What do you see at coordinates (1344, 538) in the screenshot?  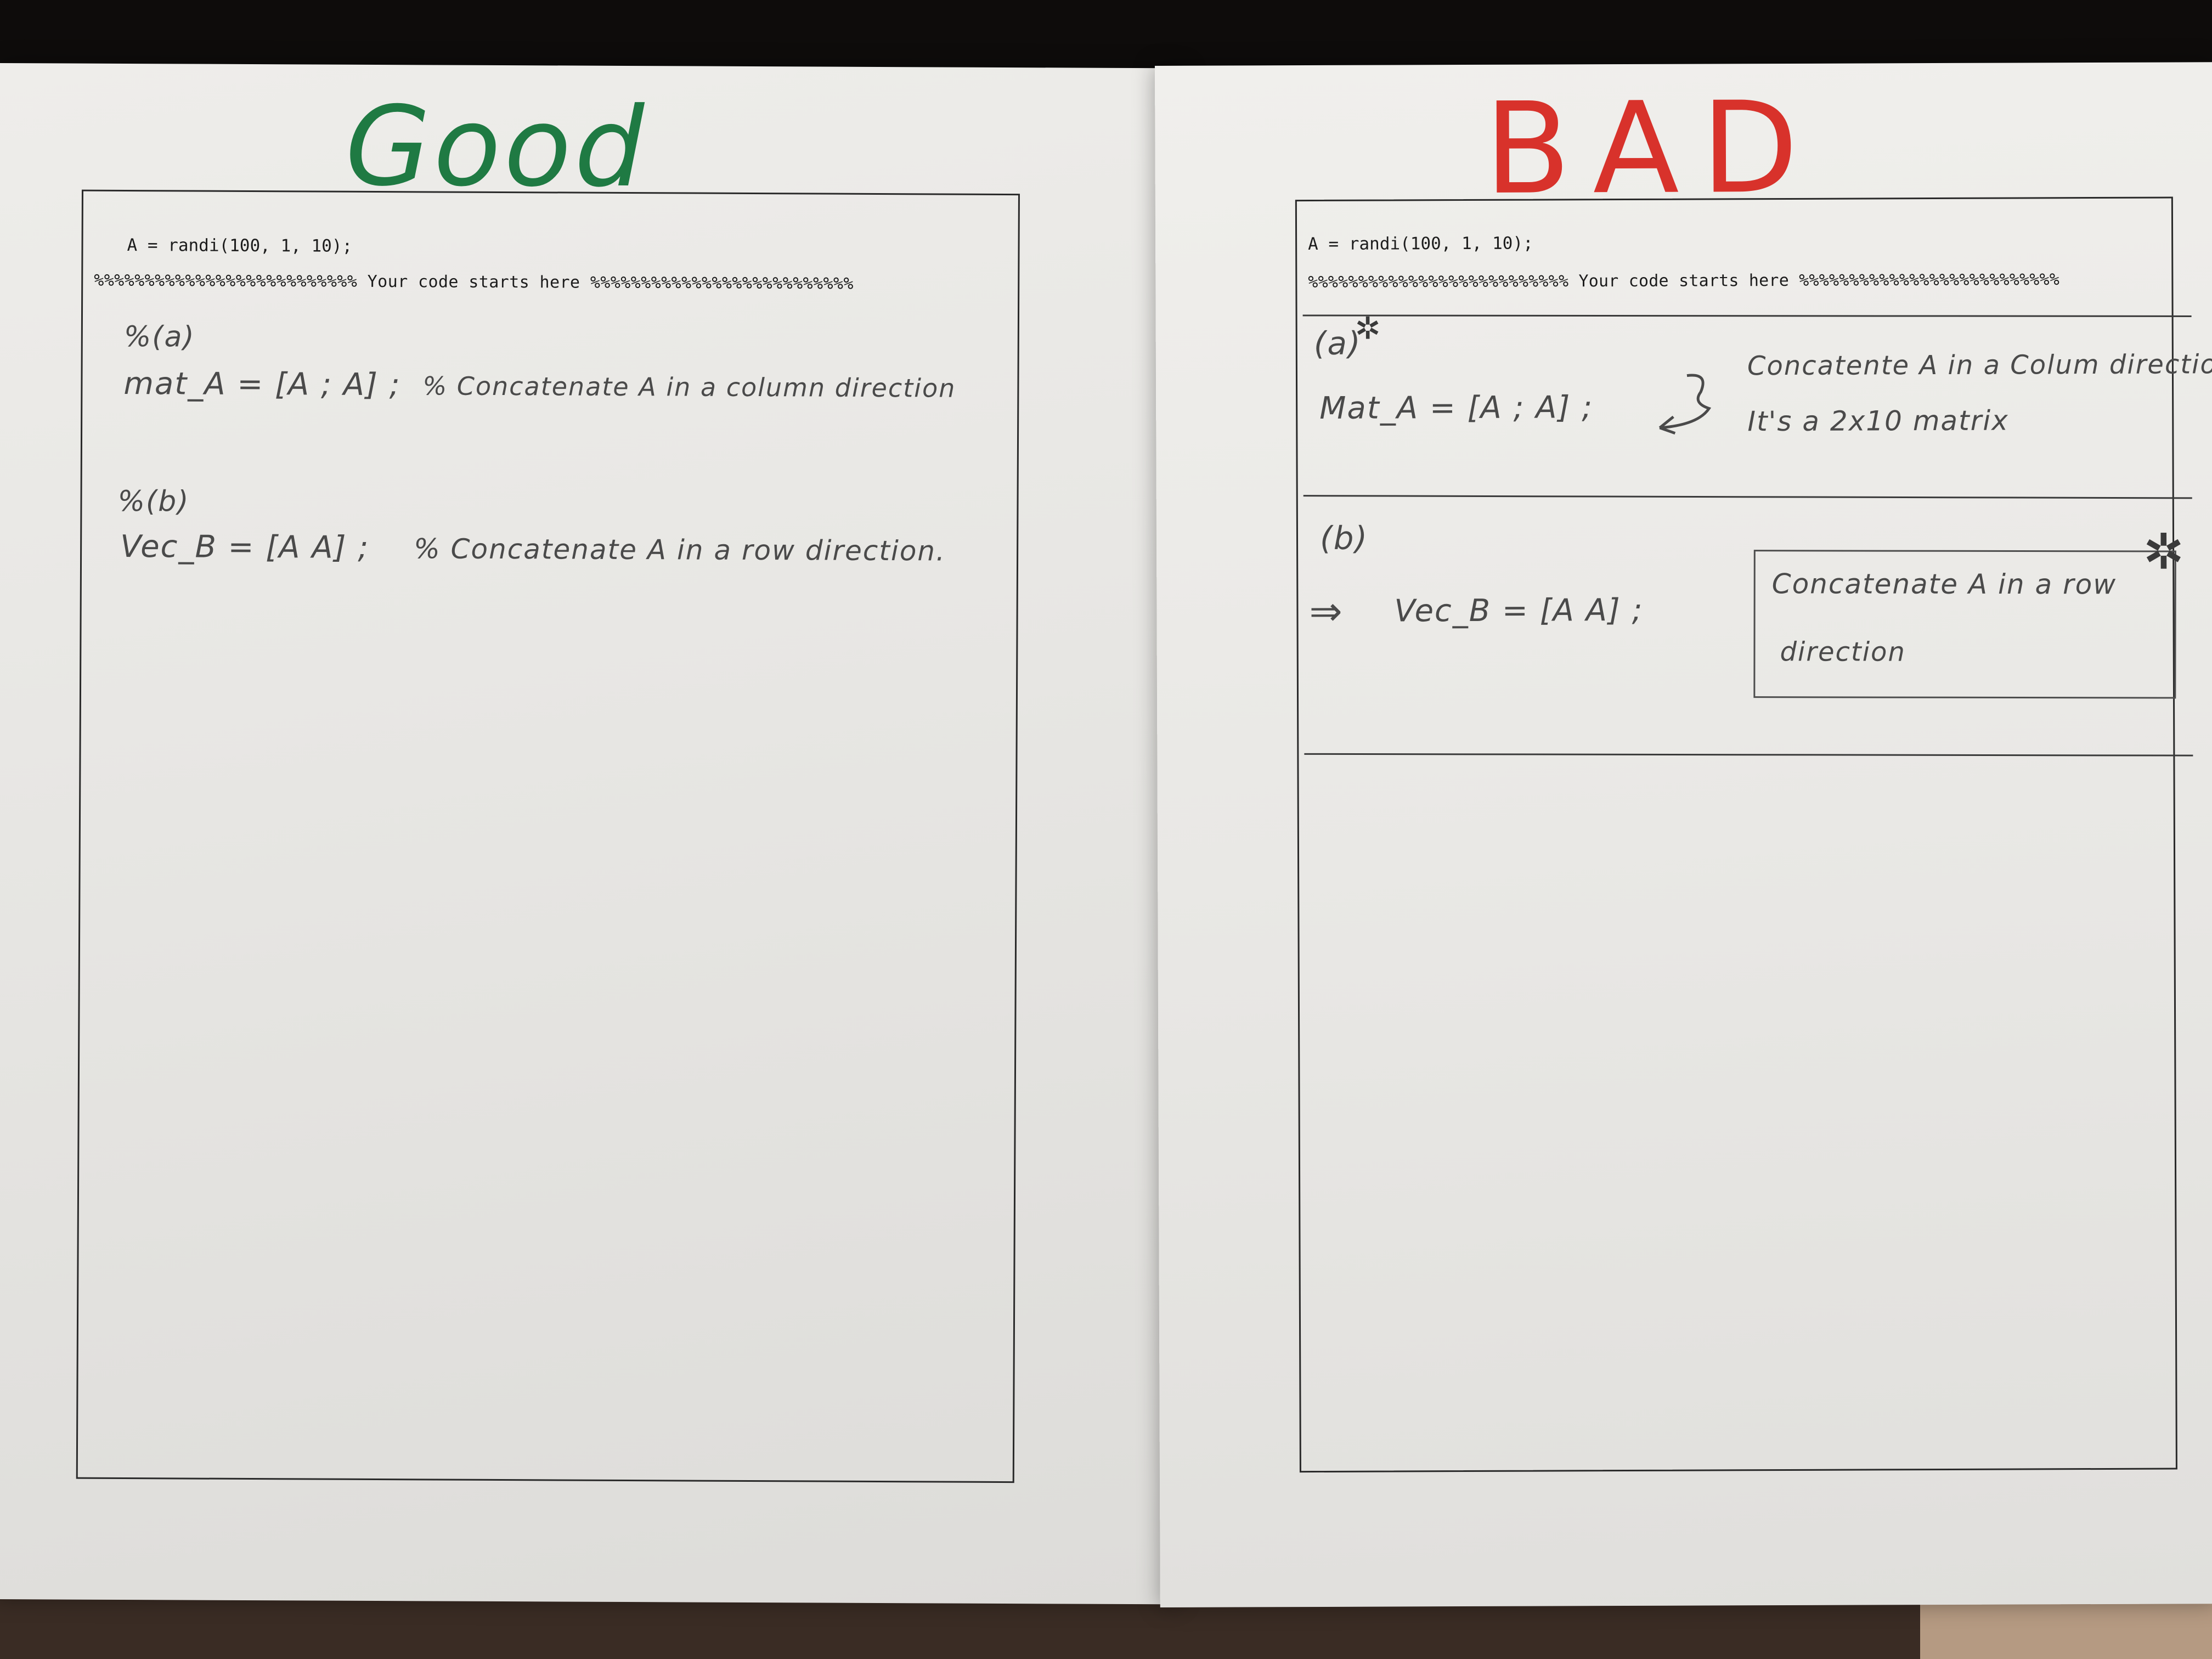 I see `part-b-label: (b)` at bounding box center [1344, 538].